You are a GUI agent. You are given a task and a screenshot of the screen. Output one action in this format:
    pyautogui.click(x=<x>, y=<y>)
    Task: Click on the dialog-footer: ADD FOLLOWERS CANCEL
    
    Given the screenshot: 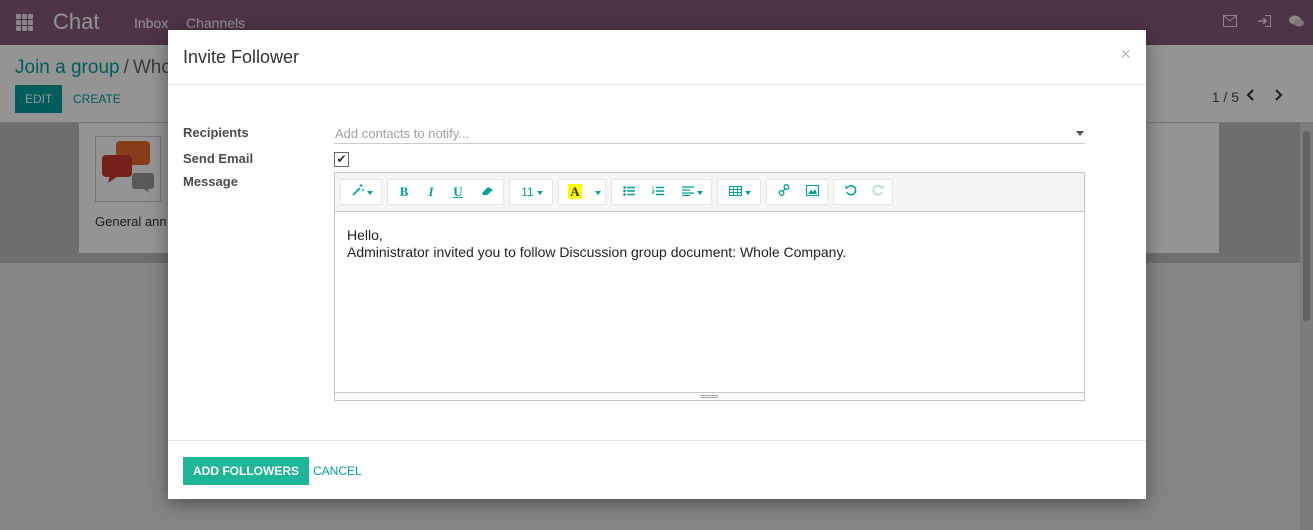 What is the action you would take?
    pyautogui.click(x=657, y=469)
    